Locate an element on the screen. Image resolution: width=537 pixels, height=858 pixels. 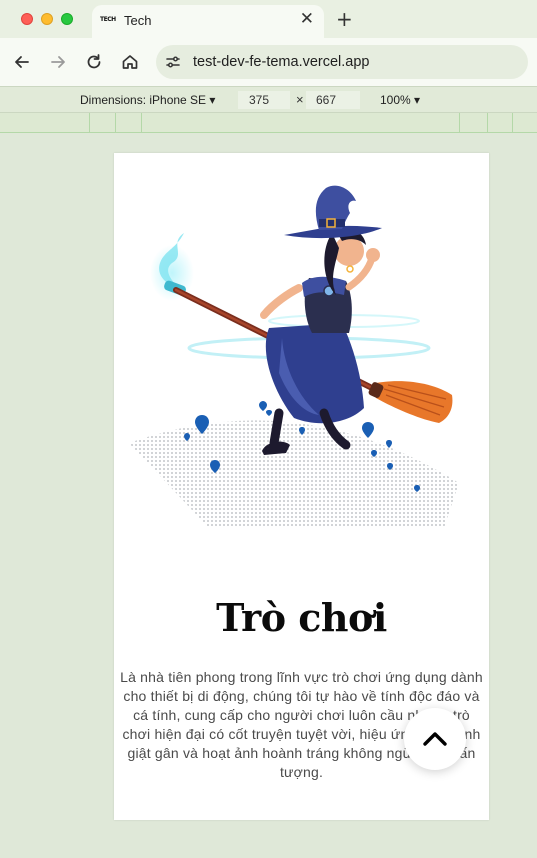
minimize-window-button is located at coordinates (47, 19).